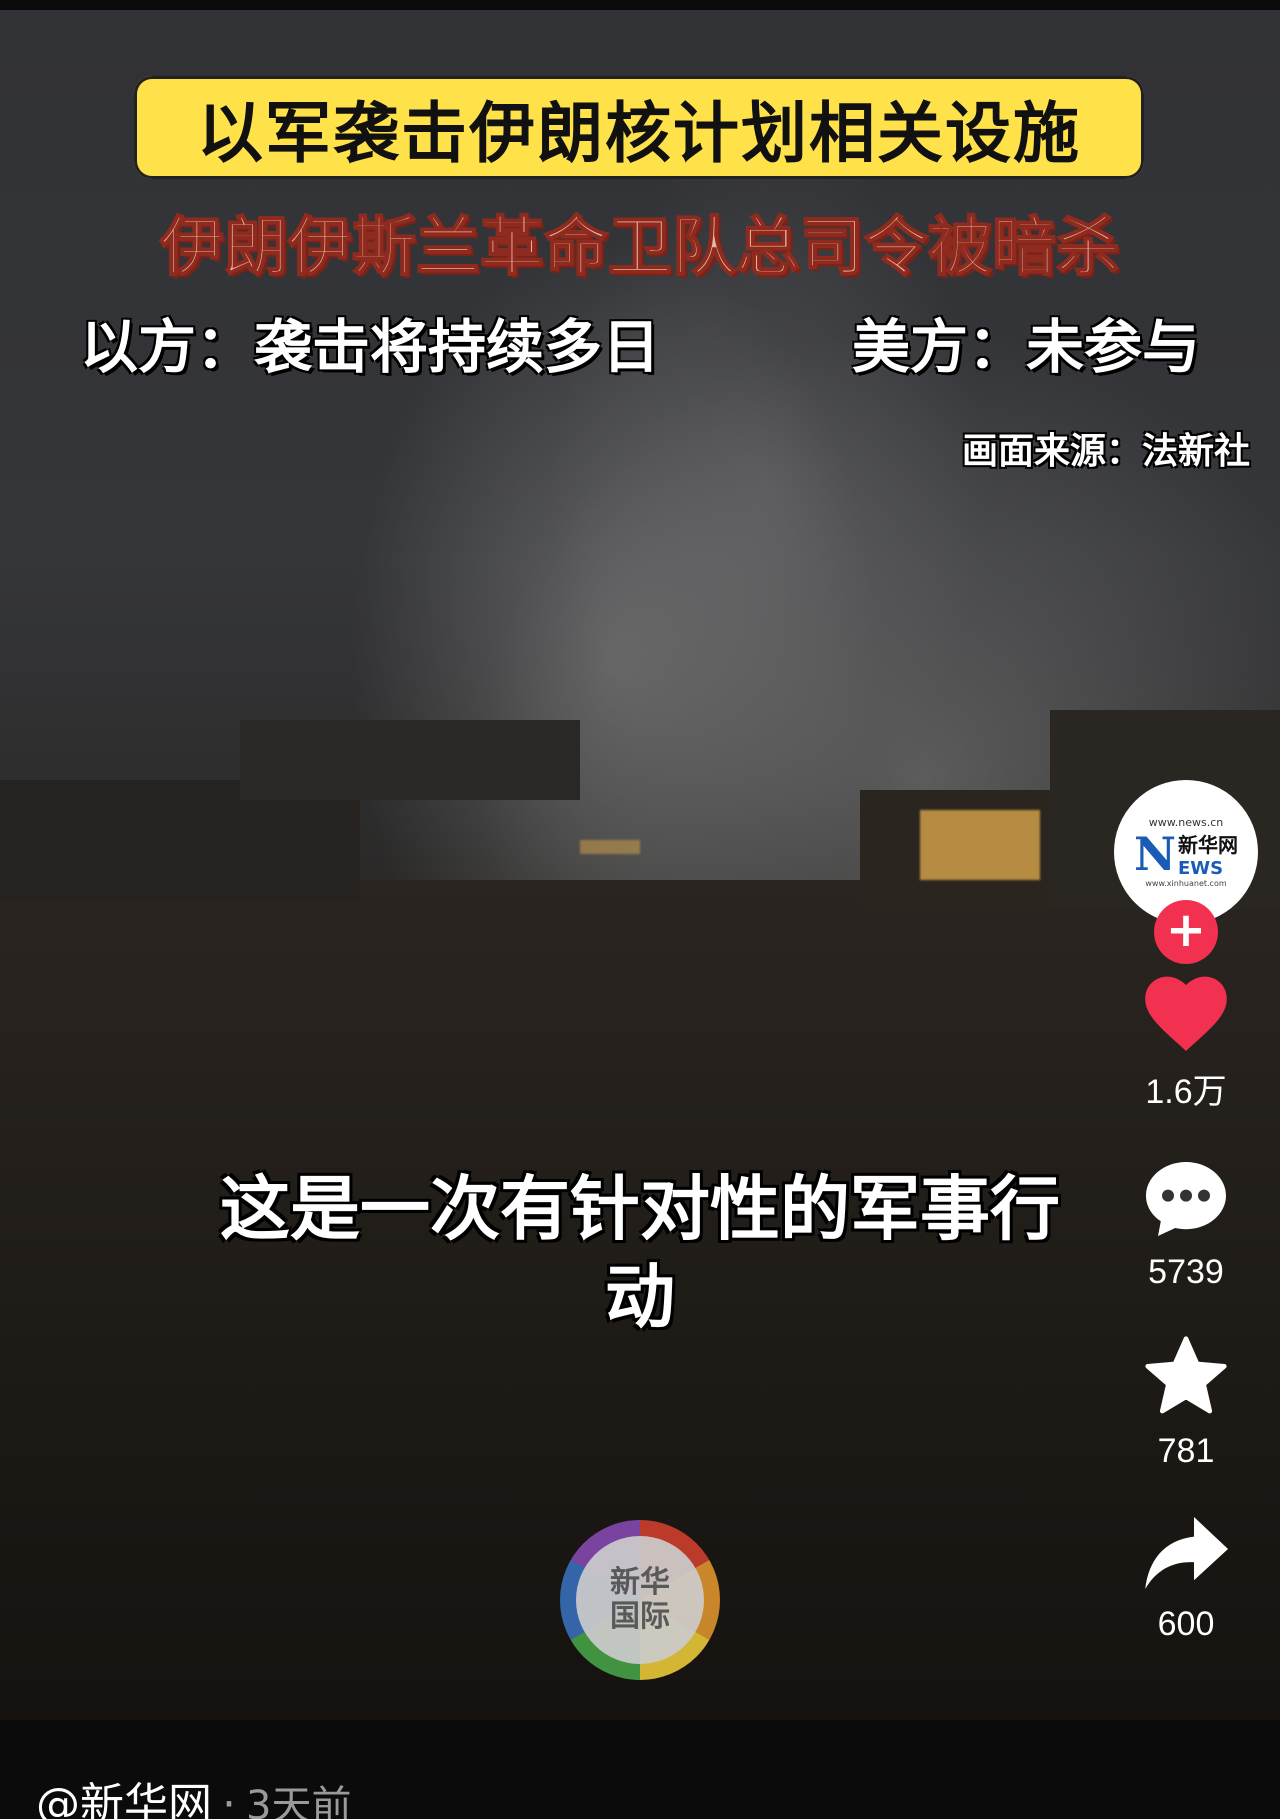 The width and height of the screenshot is (1280, 1819). I want to click on share-count: 600, so click(1186, 1624).